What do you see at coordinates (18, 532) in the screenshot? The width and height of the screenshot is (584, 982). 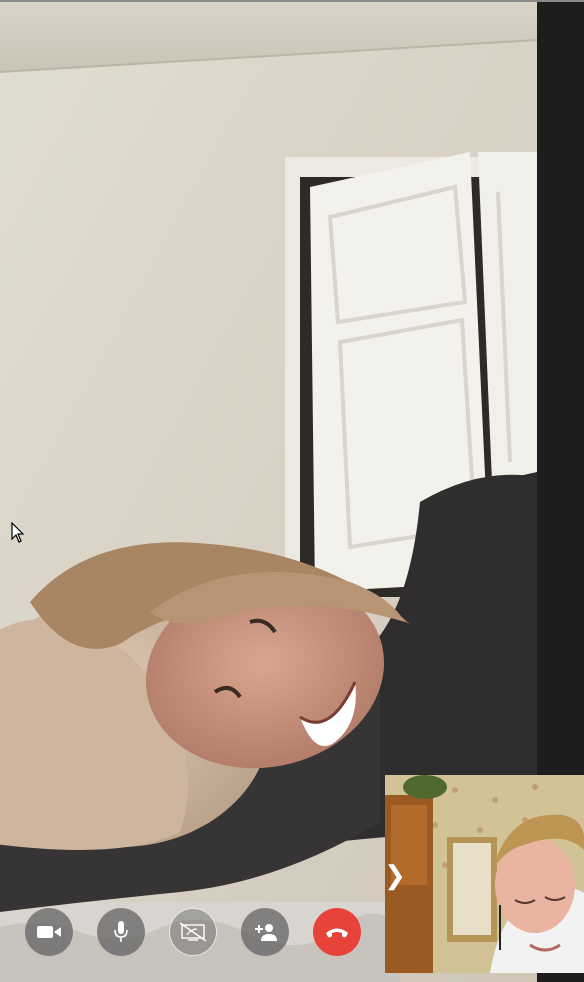 I see `mouse-cursor-icon` at bounding box center [18, 532].